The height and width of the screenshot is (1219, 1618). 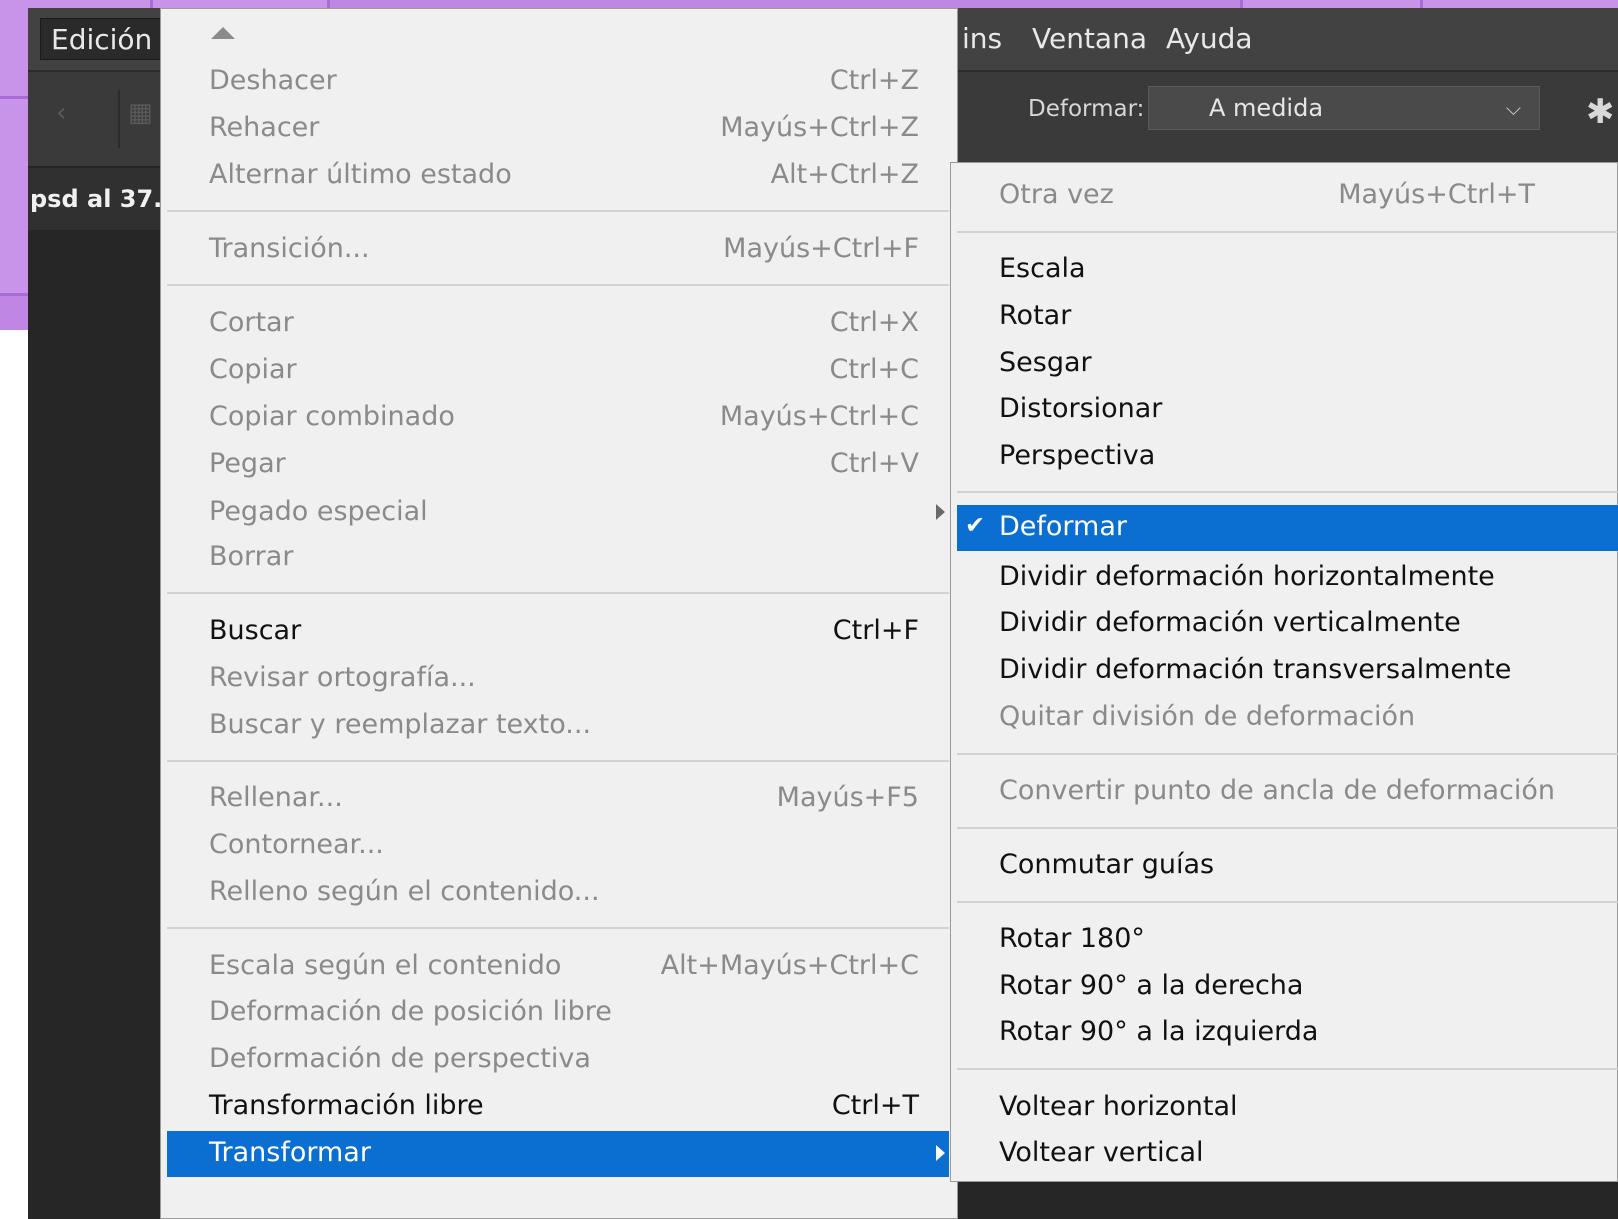 I want to click on menu-item-fill: Rellenar... Mayús+F5, so click(x=558, y=799).